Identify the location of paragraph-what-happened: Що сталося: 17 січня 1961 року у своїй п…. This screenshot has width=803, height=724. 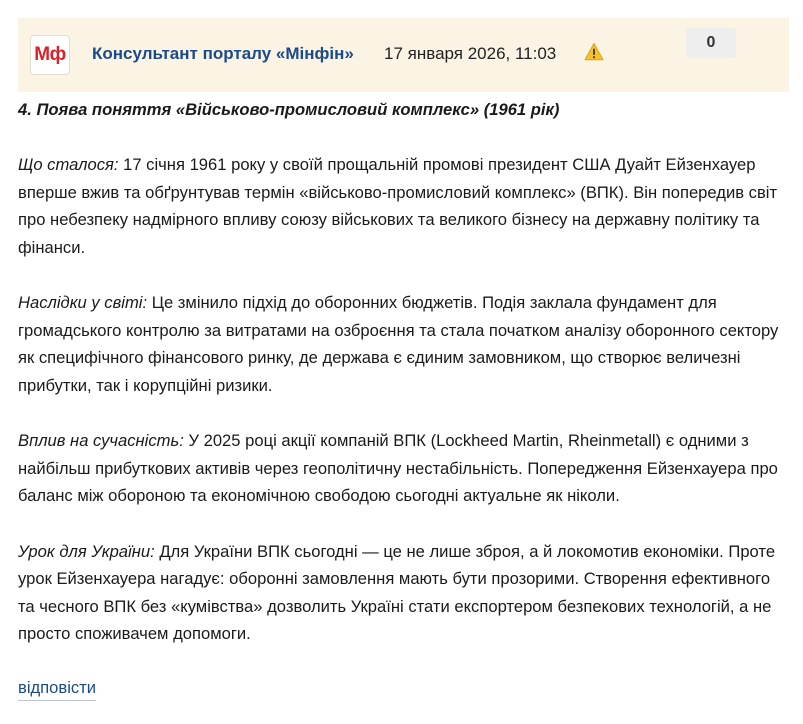
(403, 206).